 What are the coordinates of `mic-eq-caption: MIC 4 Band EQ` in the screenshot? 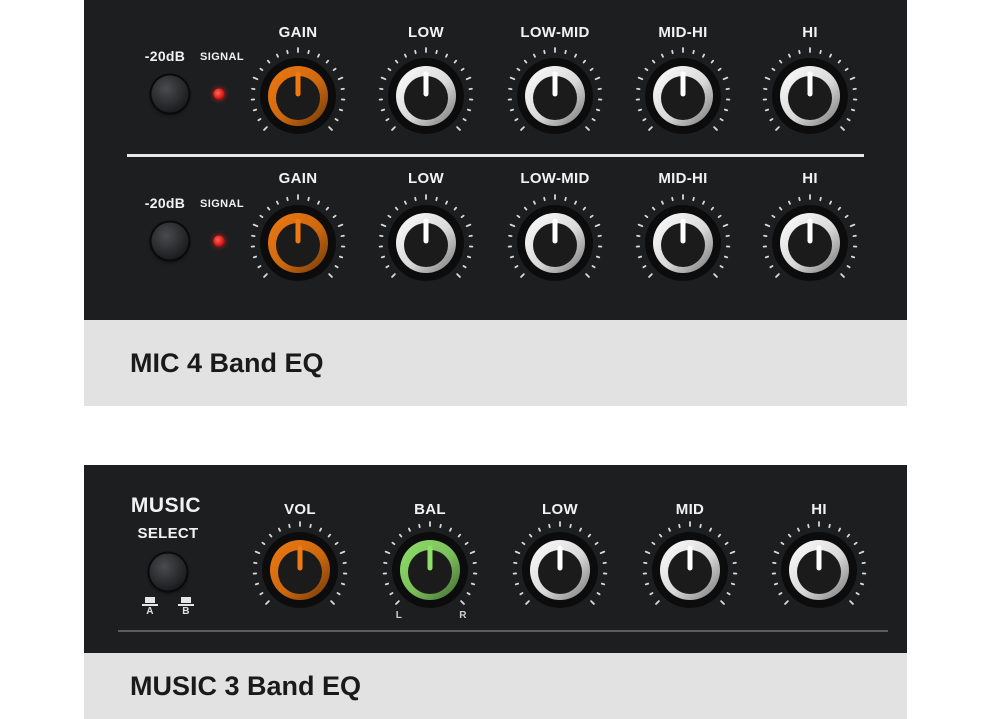 It's located at (495, 363).